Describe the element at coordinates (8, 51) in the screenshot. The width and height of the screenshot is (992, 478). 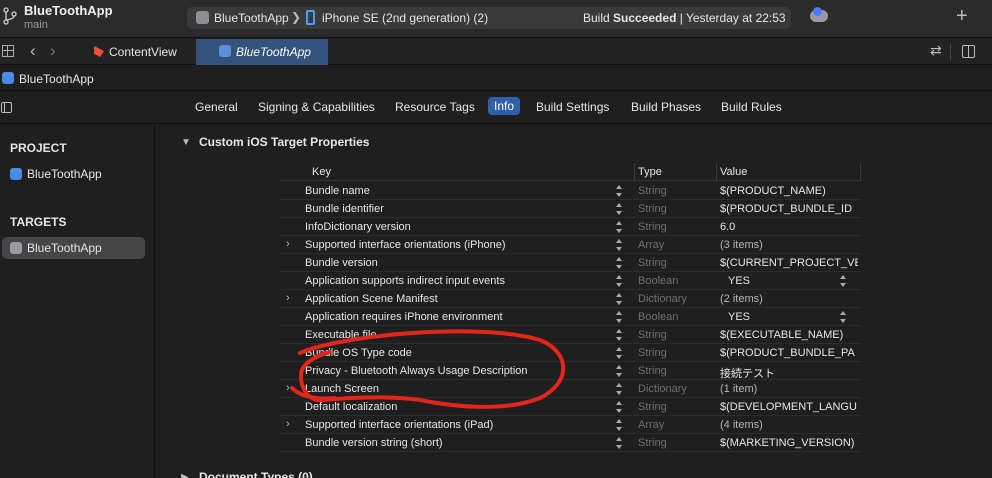
I see `grid-icon` at that location.